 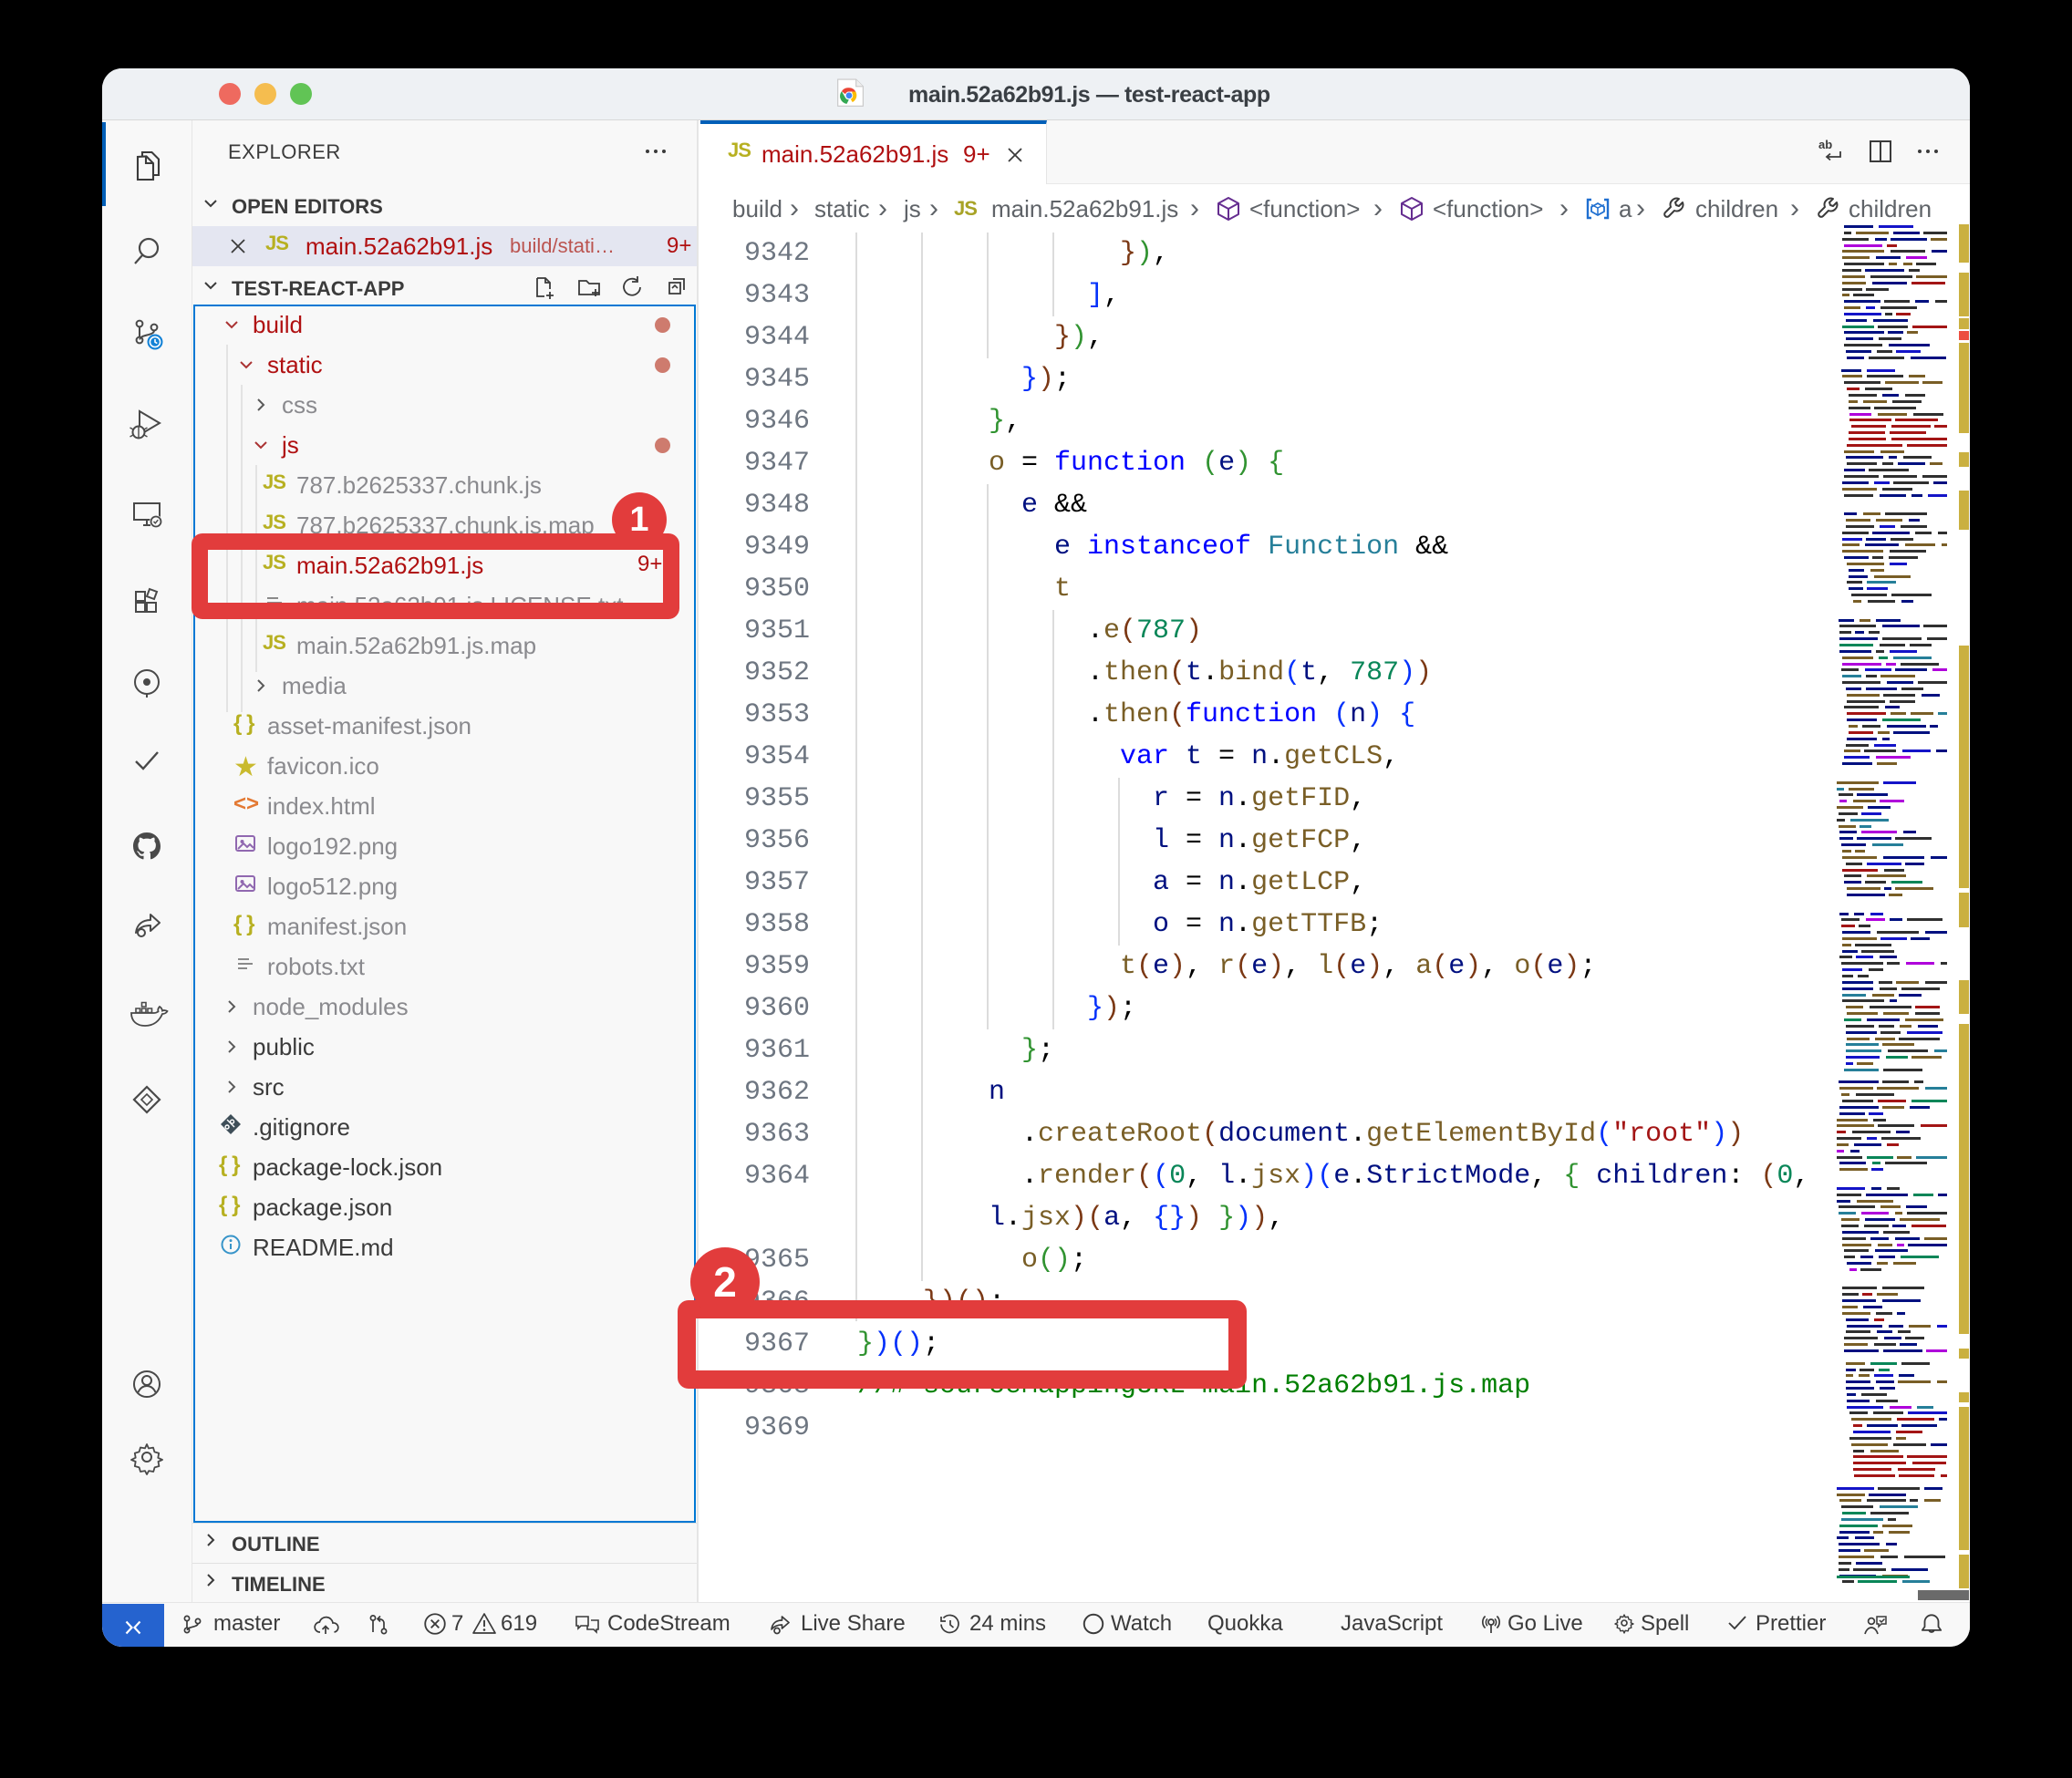 I want to click on svg-text: ab, so click(x=1825, y=144).